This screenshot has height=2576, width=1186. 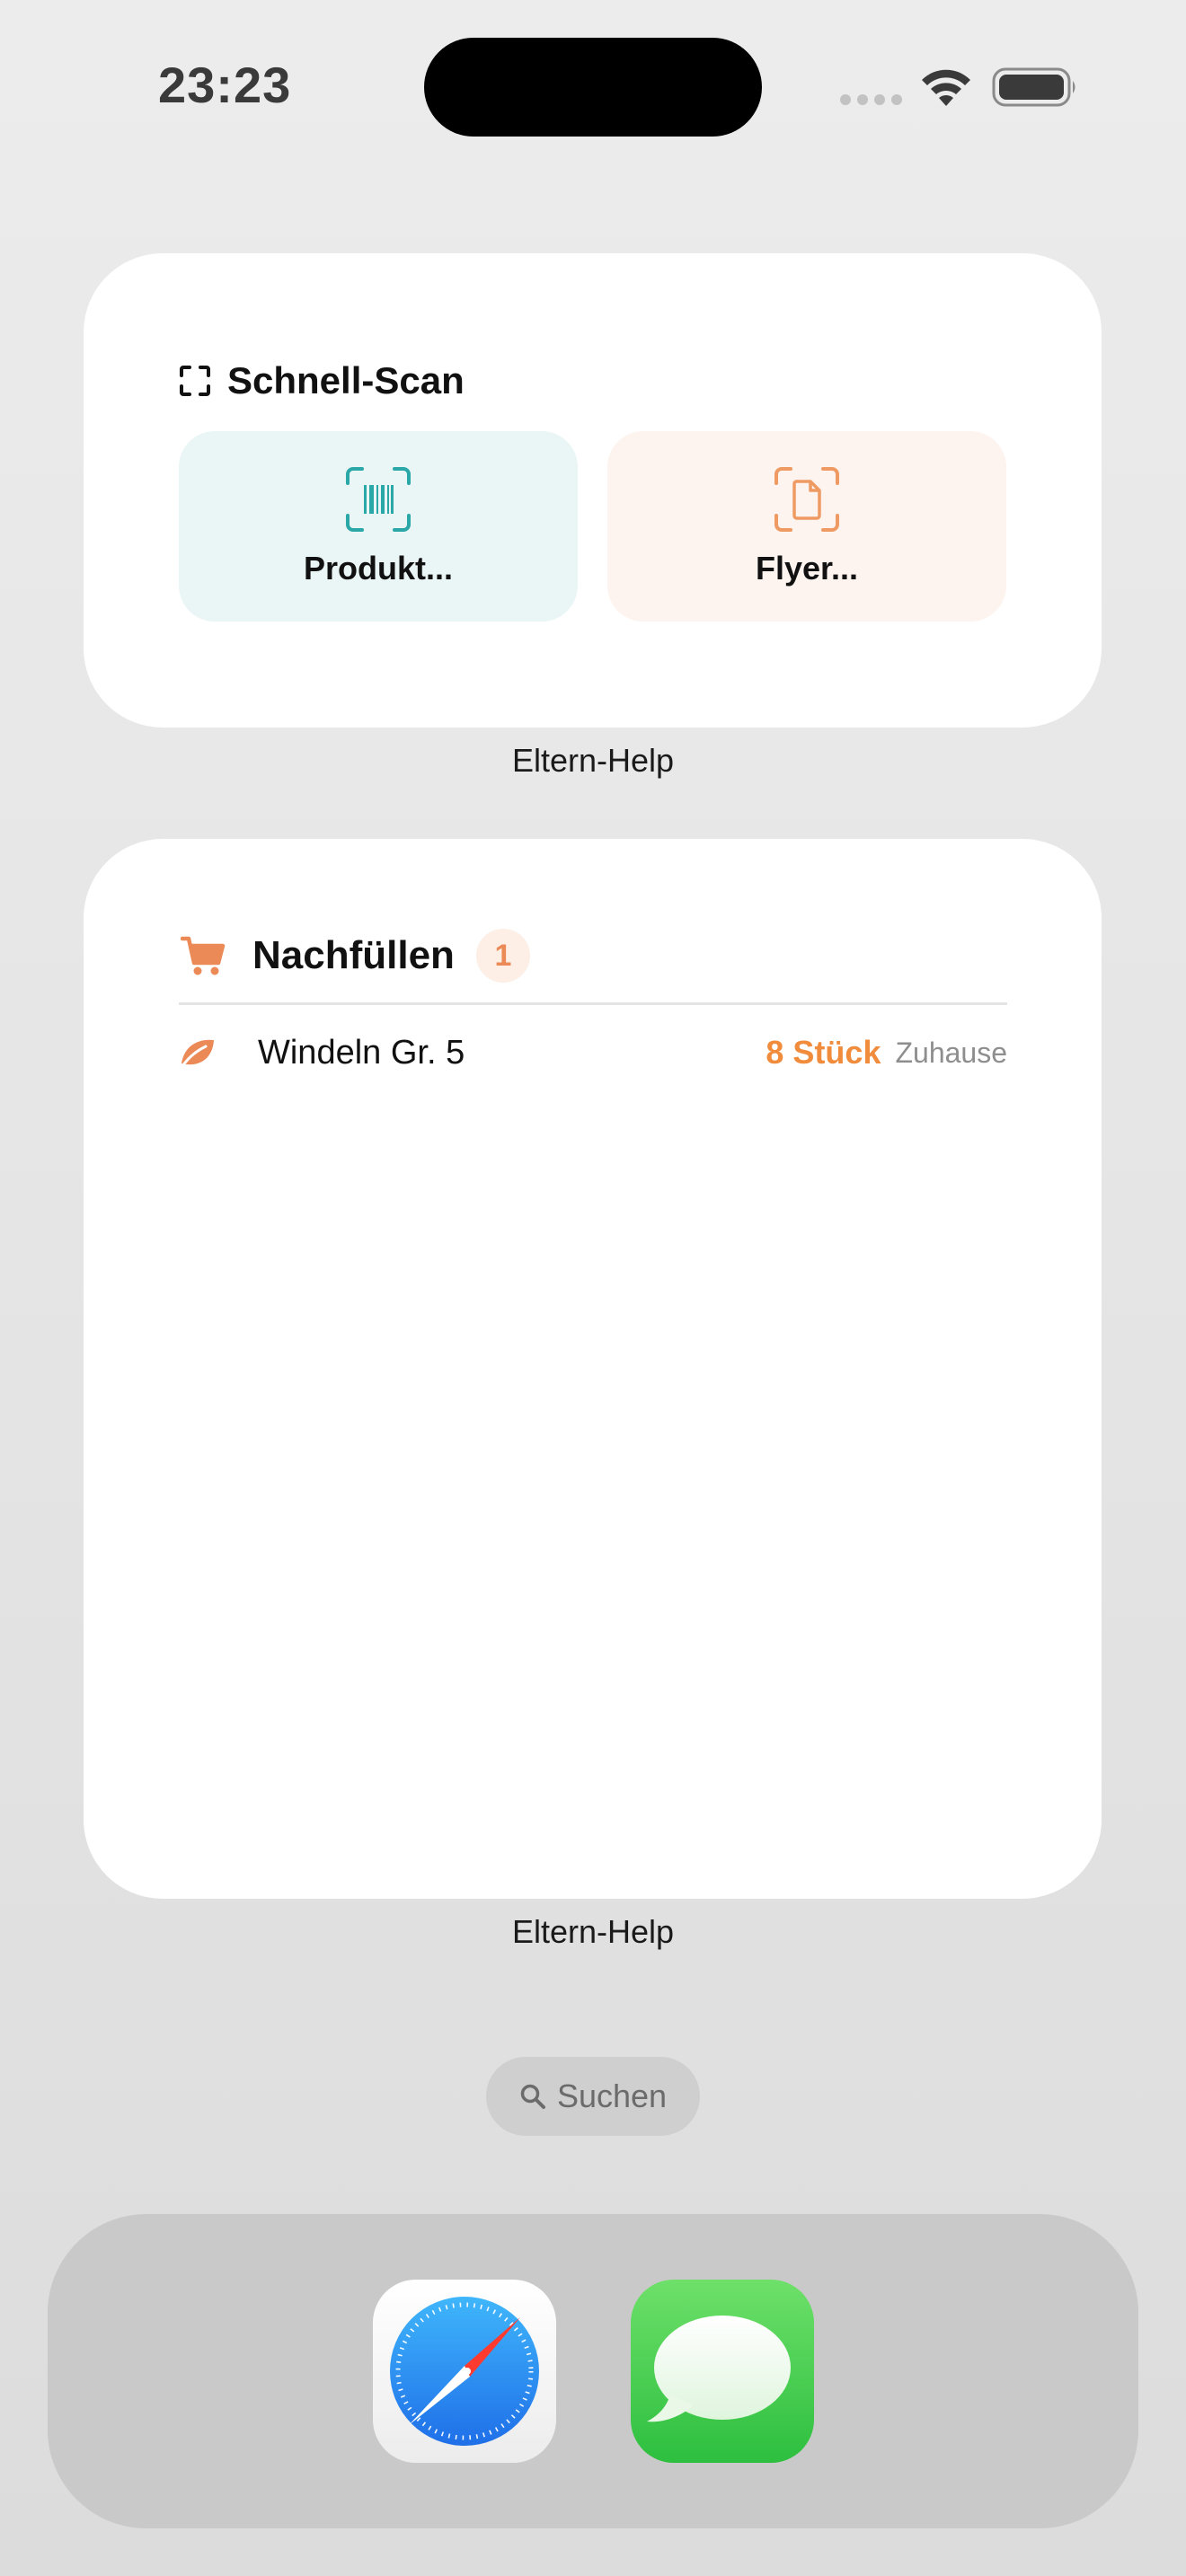 I want to click on battery-icon, so click(x=1033, y=87).